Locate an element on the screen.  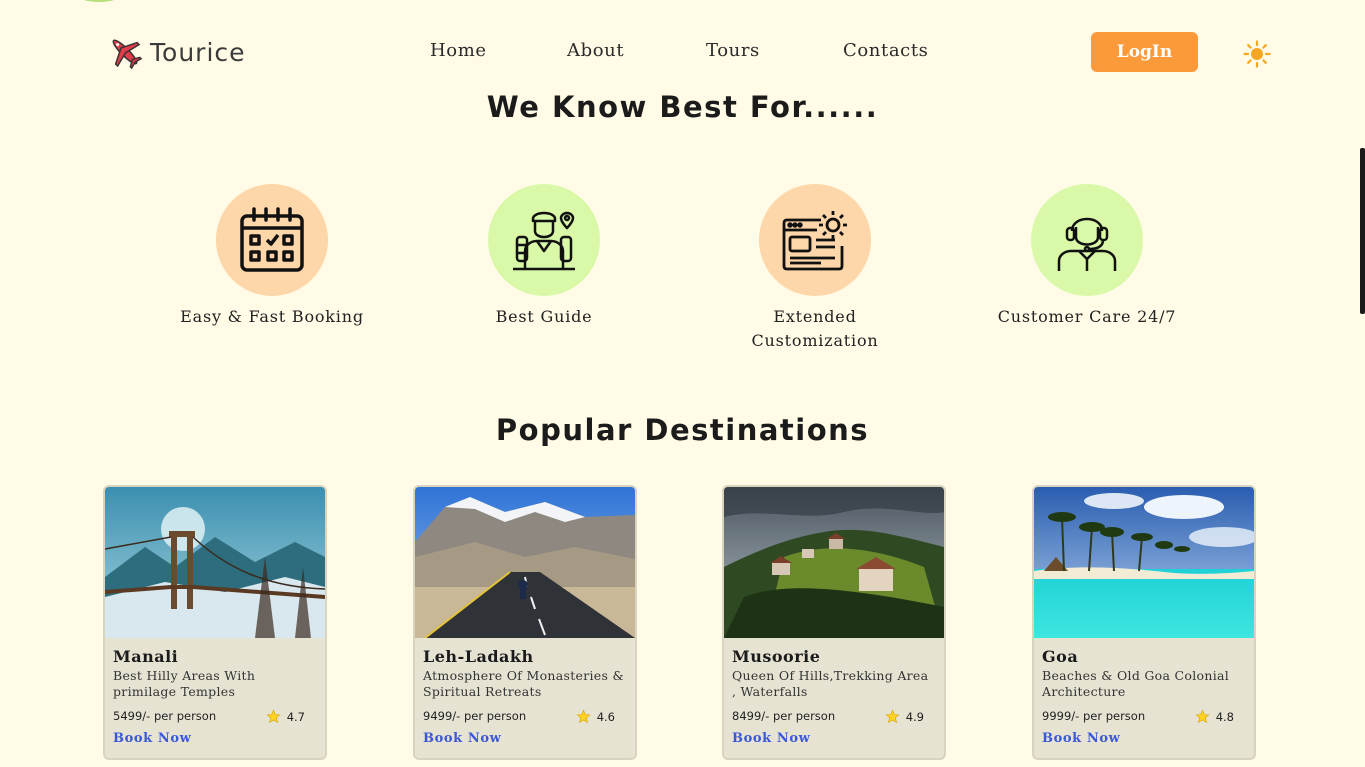
rating: 4.6 is located at coordinates (601, 716).